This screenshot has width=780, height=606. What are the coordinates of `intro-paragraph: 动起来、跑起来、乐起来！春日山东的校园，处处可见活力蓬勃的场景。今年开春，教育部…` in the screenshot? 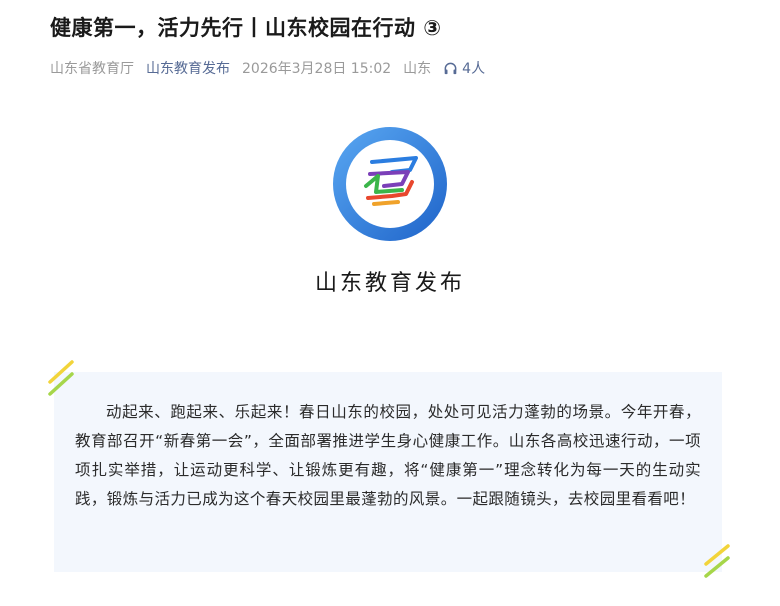 It's located at (388, 455).